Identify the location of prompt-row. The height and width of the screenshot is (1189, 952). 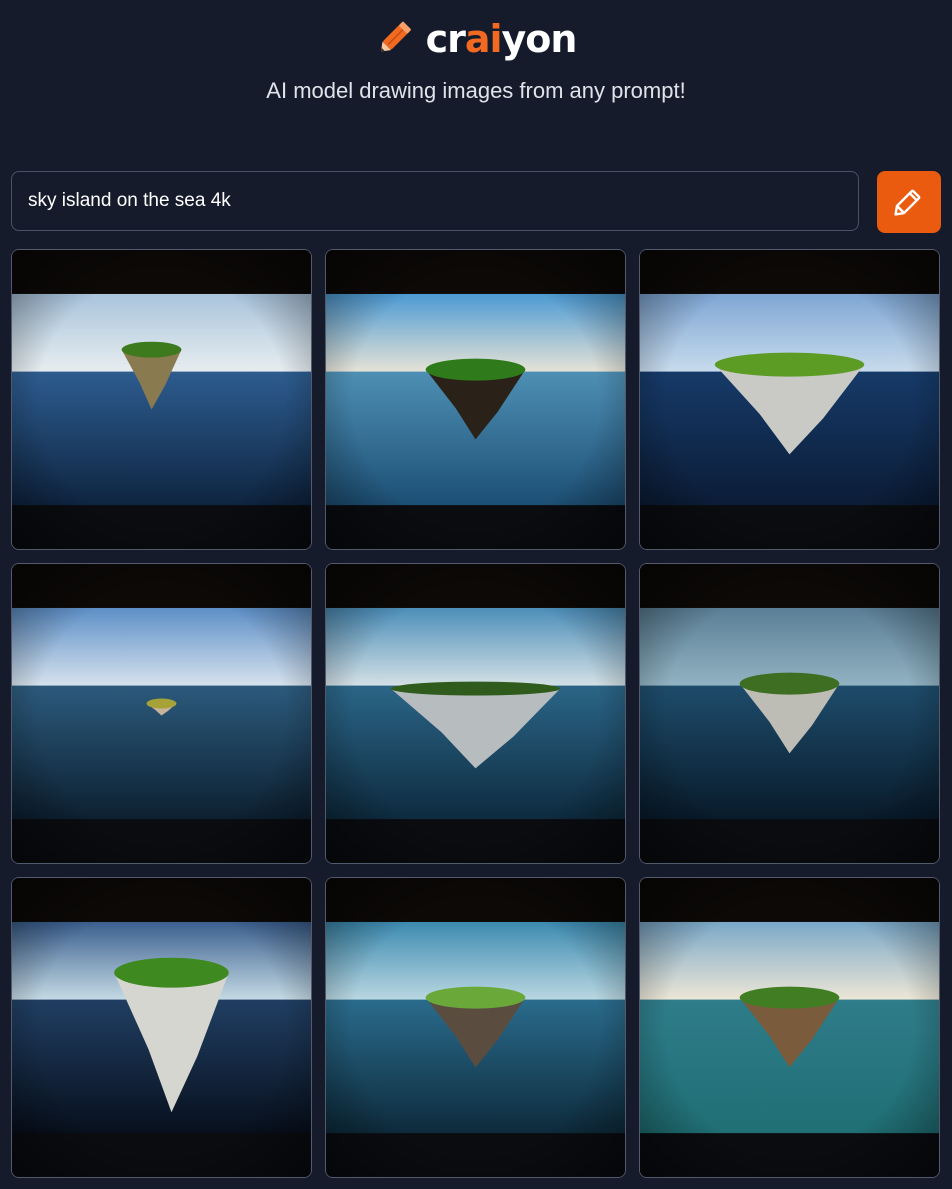
(476, 202).